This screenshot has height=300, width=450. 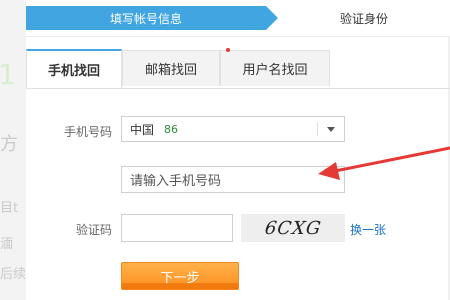 I want to click on annotation-arrow-icon, so click(x=384, y=163).